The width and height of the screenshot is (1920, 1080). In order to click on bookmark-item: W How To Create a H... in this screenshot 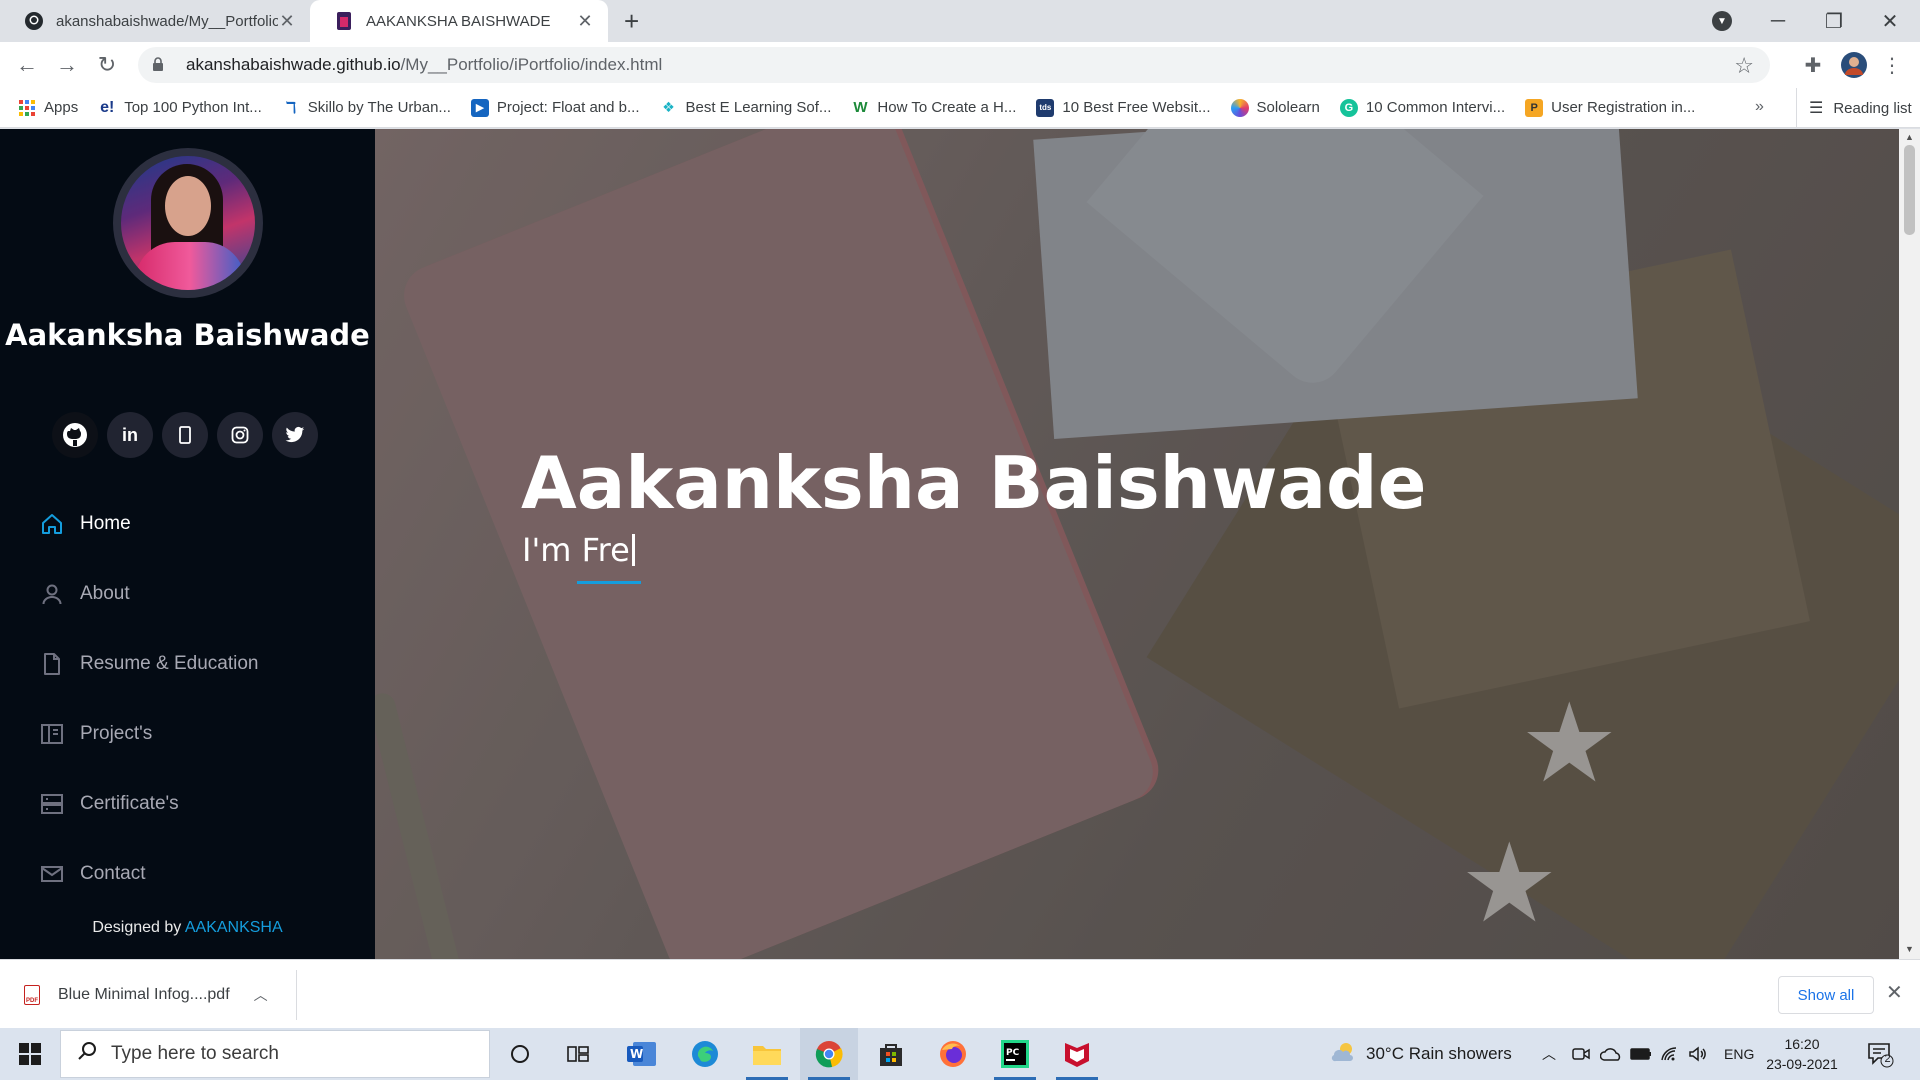, I will do `click(934, 107)`.